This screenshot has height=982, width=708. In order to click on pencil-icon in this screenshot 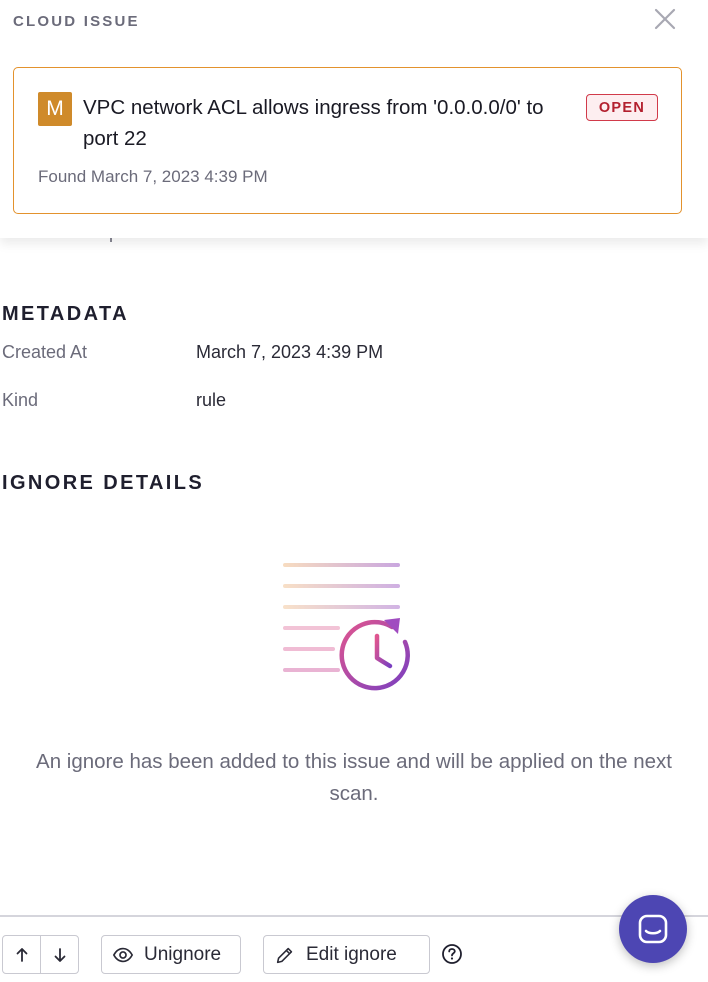, I will do `click(284, 955)`.